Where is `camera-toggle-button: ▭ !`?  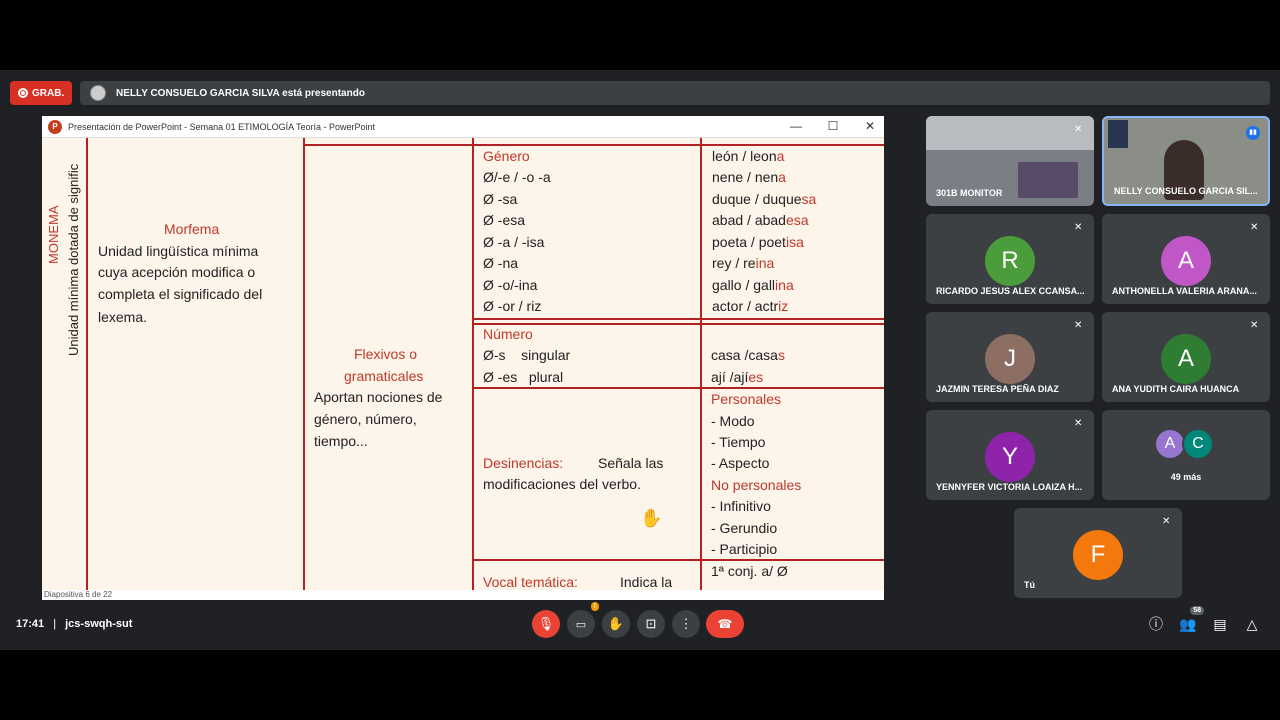
camera-toggle-button: ▭ ! is located at coordinates (583, 620).